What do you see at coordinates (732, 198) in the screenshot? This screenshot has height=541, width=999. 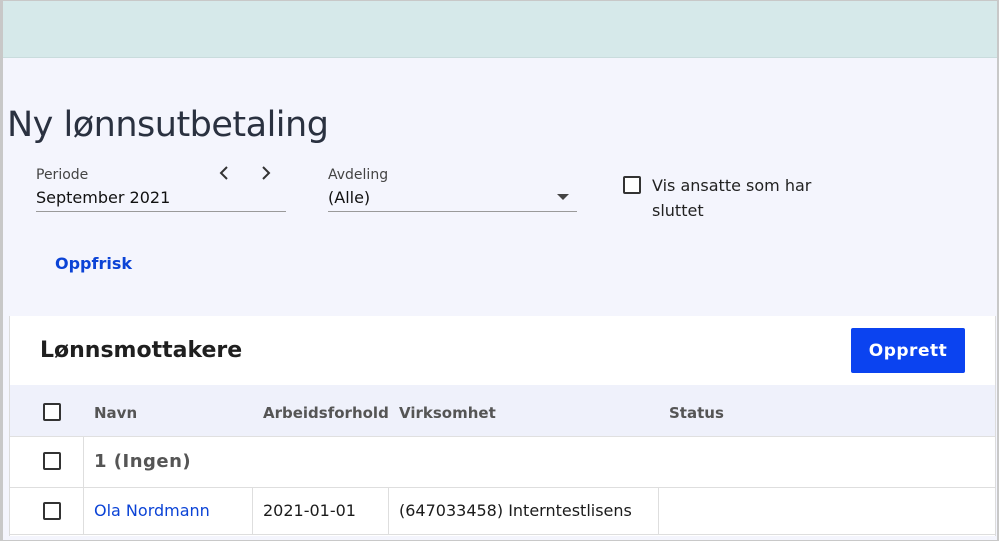 I see `show-quit-label: Vis ansatte som har sluttet` at bounding box center [732, 198].